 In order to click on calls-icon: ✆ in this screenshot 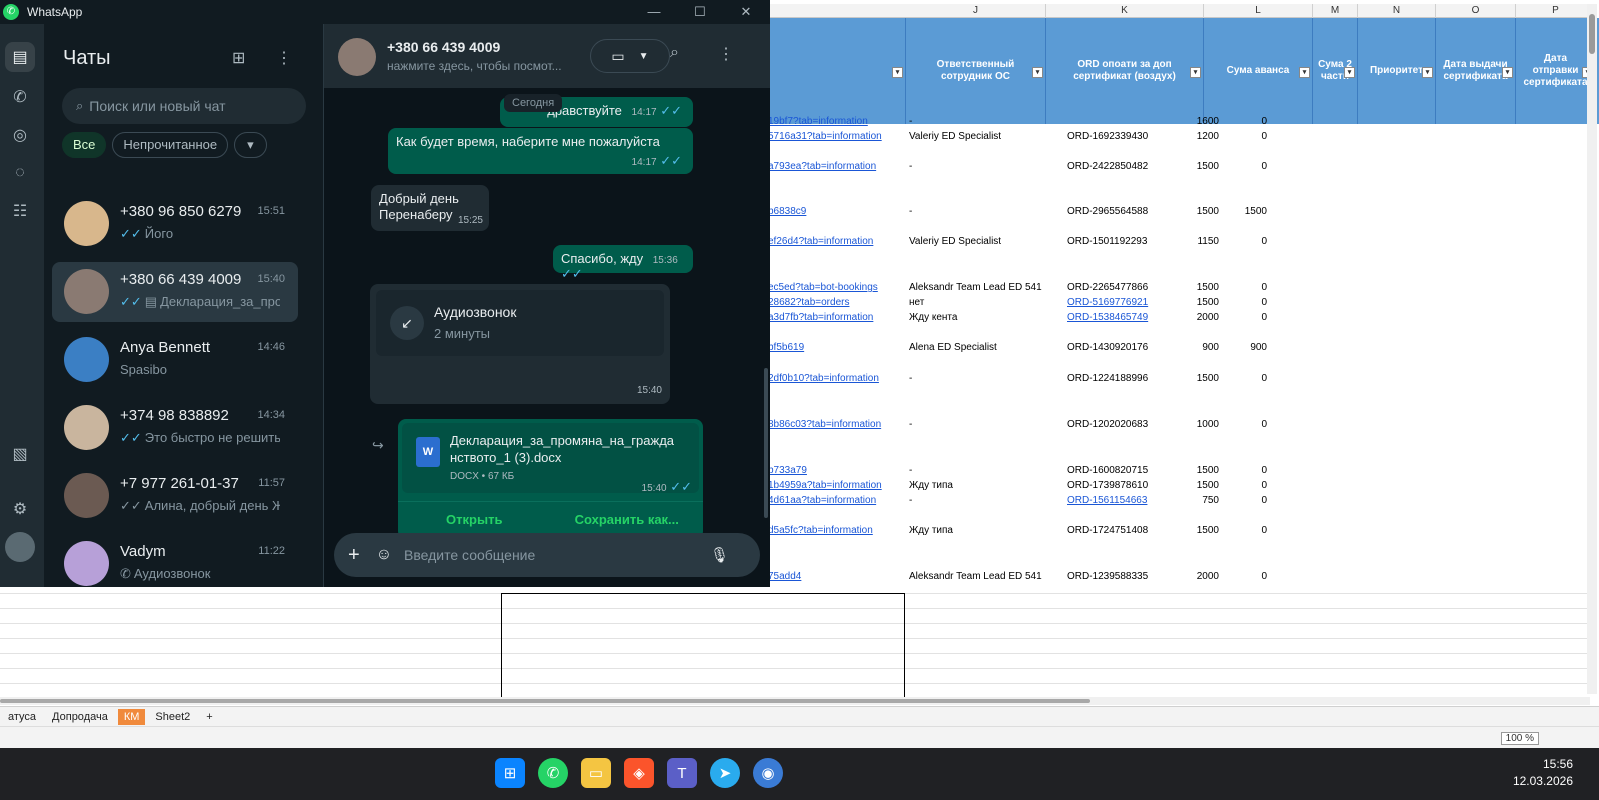, I will do `click(20, 97)`.